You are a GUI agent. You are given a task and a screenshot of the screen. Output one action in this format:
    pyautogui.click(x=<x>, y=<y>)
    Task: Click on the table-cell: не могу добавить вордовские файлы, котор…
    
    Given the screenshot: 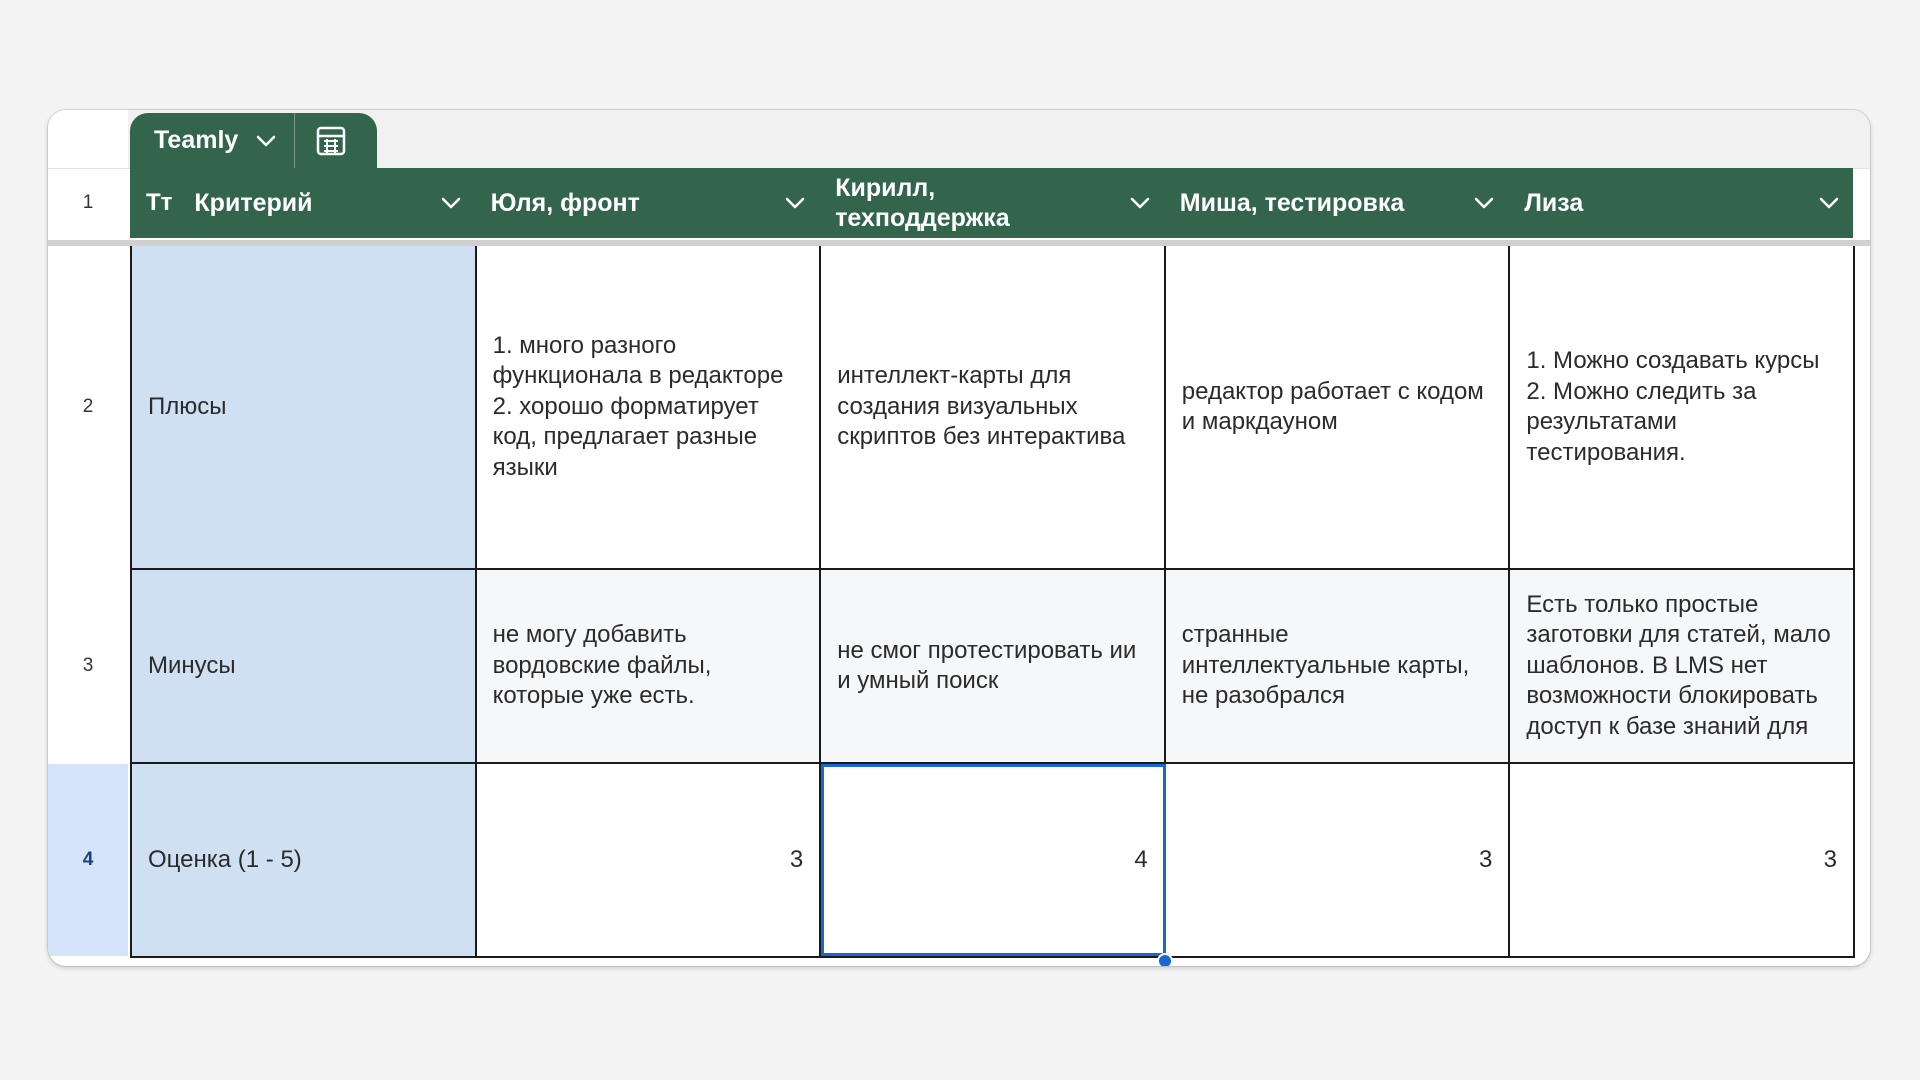 What is the action you would take?
    pyautogui.click(x=649, y=666)
    